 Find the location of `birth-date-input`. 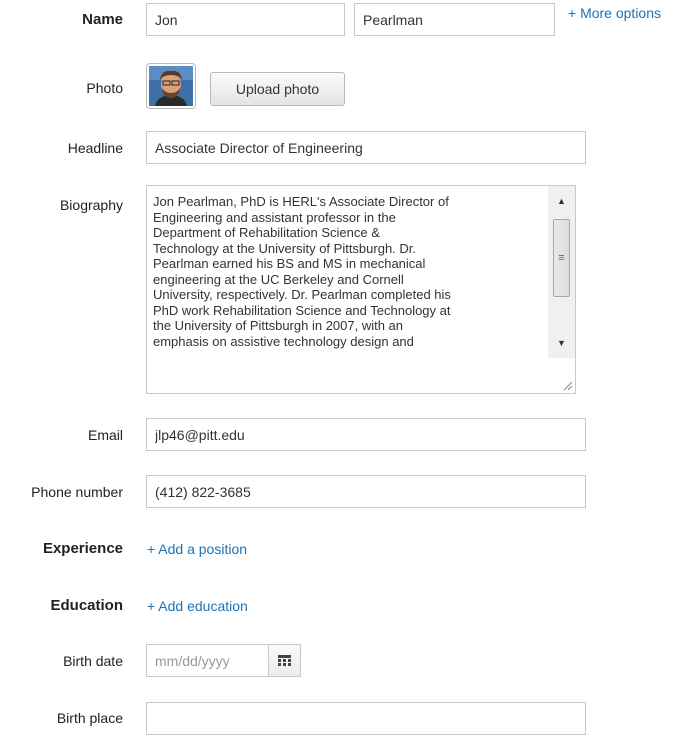

birth-date-input is located at coordinates (207, 660).